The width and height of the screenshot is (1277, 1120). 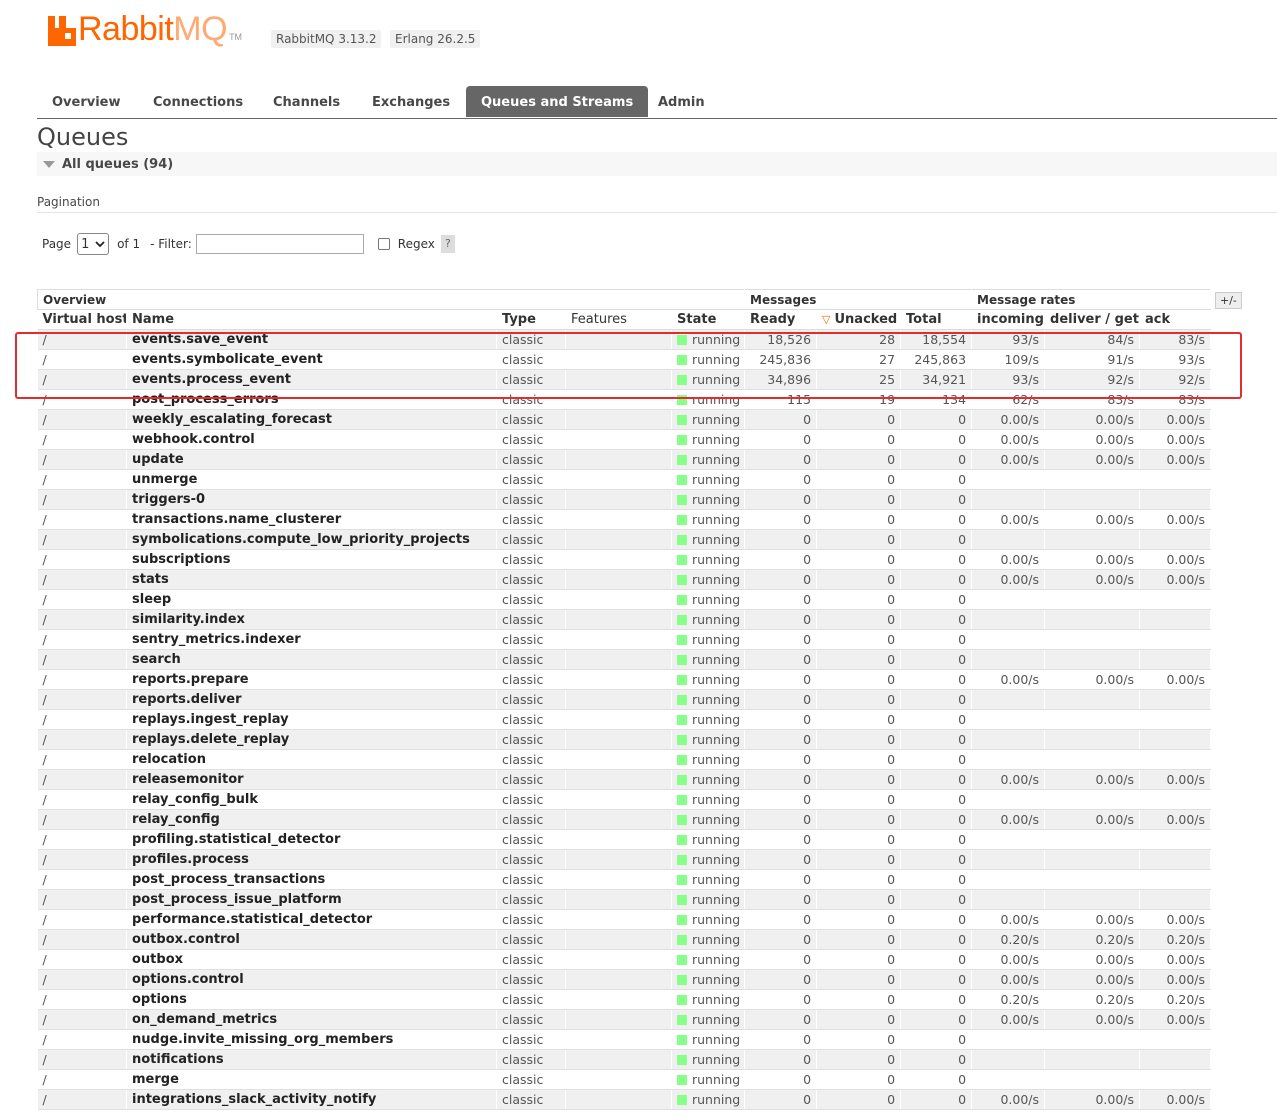 I want to click on queue-name-link: relay_config_bulk, so click(x=311, y=799).